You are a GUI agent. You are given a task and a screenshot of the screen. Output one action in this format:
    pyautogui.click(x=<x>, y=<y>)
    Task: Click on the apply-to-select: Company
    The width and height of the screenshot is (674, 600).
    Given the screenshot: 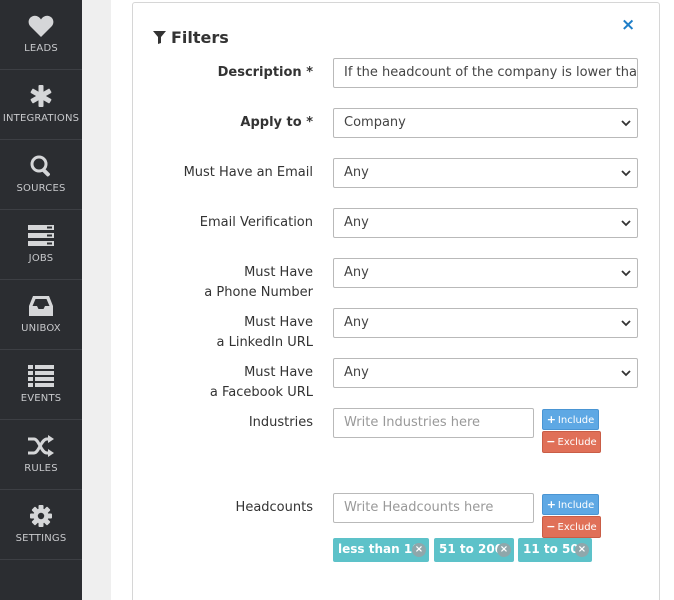 What is the action you would take?
    pyautogui.click(x=485, y=123)
    